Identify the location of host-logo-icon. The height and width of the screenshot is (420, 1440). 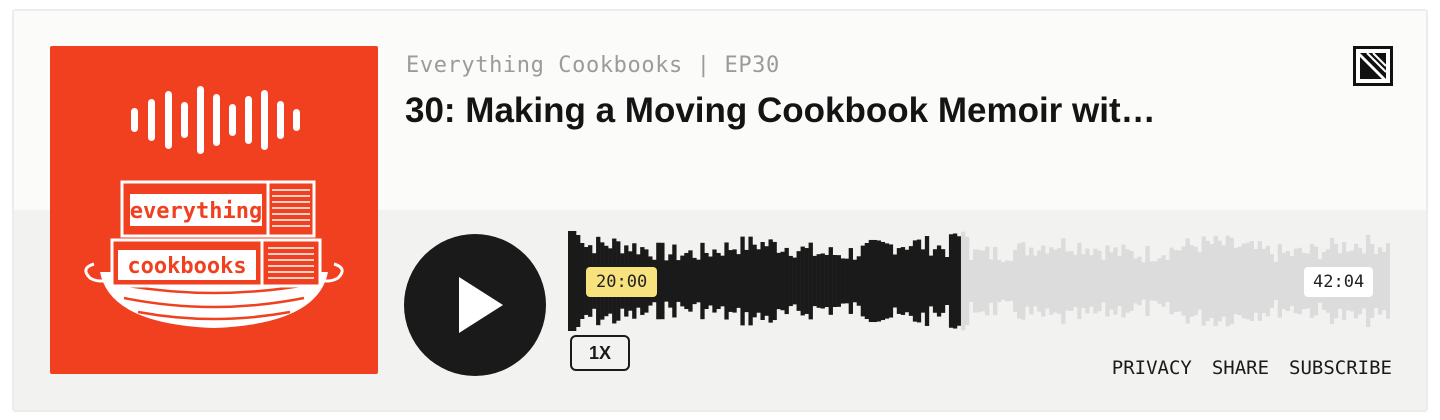
(1373, 66).